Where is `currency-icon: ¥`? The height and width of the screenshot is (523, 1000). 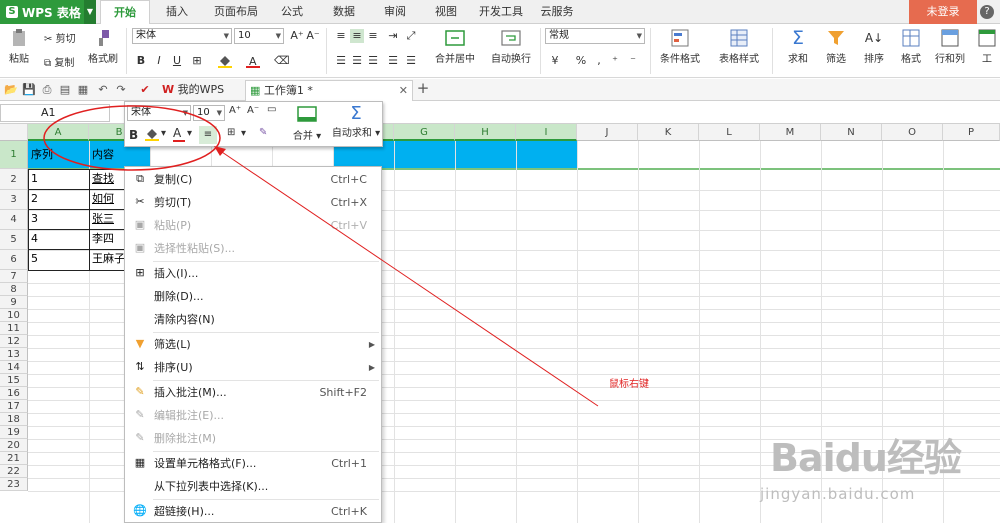 currency-icon: ¥ is located at coordinates (555, 61).